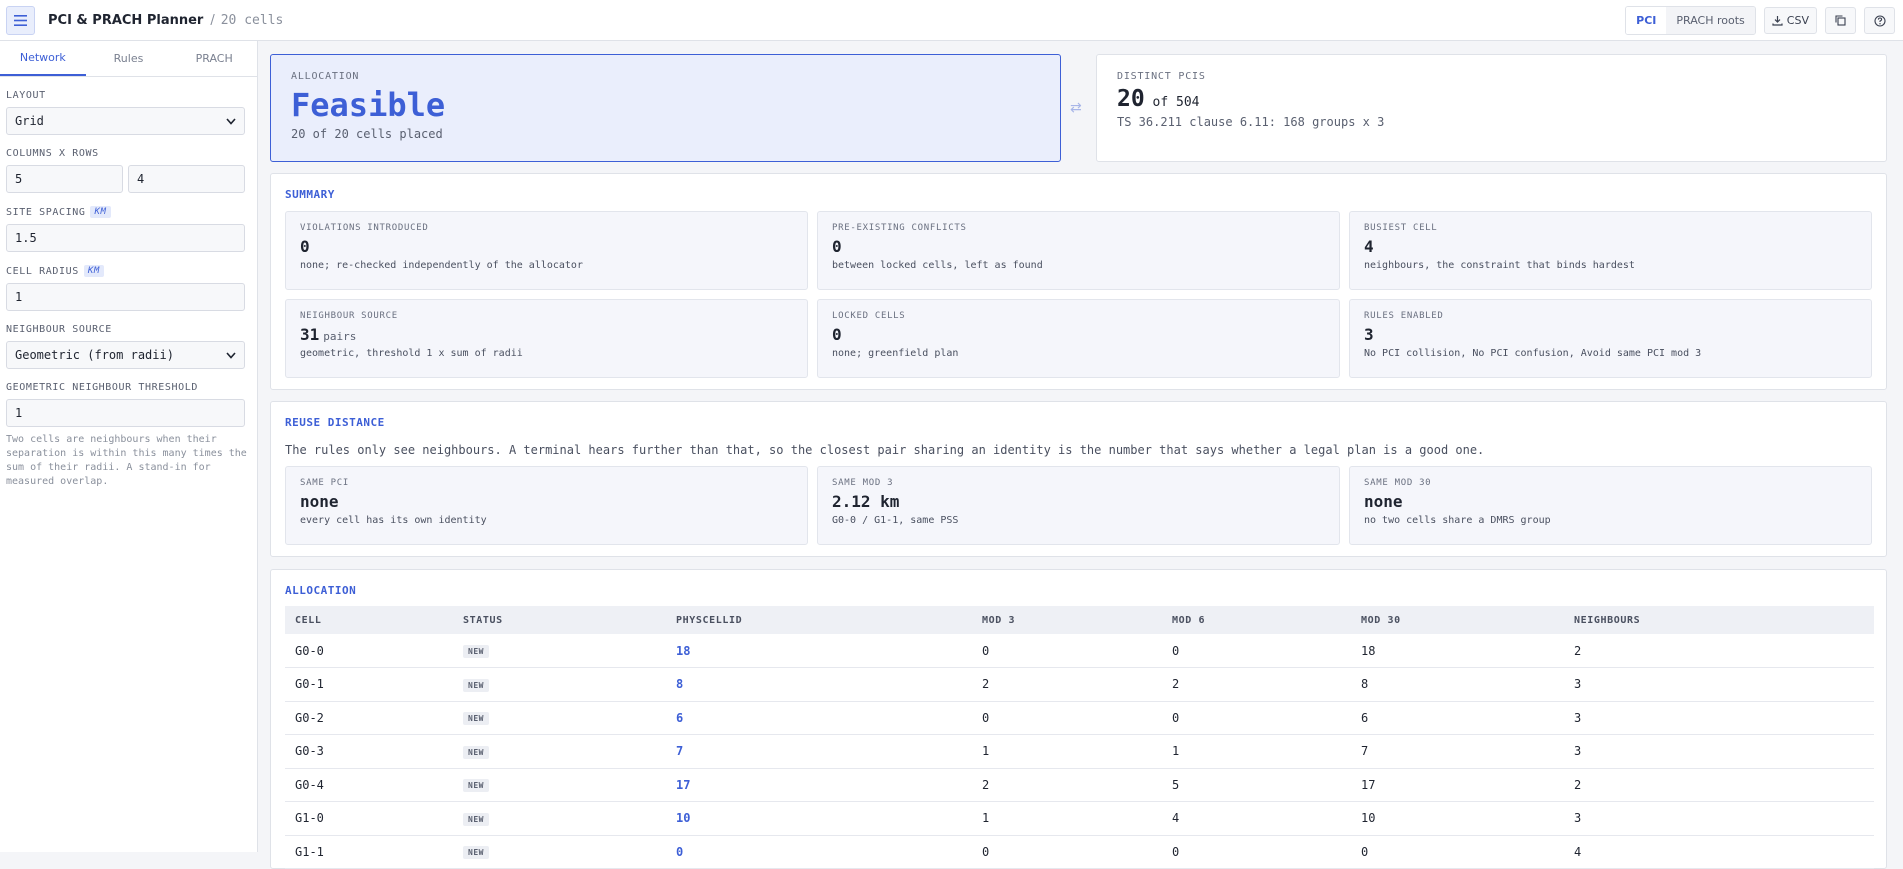 The width and height of the screenshot is (1903, 869). I want to click on column-header: STATUS, so click(559, 620).